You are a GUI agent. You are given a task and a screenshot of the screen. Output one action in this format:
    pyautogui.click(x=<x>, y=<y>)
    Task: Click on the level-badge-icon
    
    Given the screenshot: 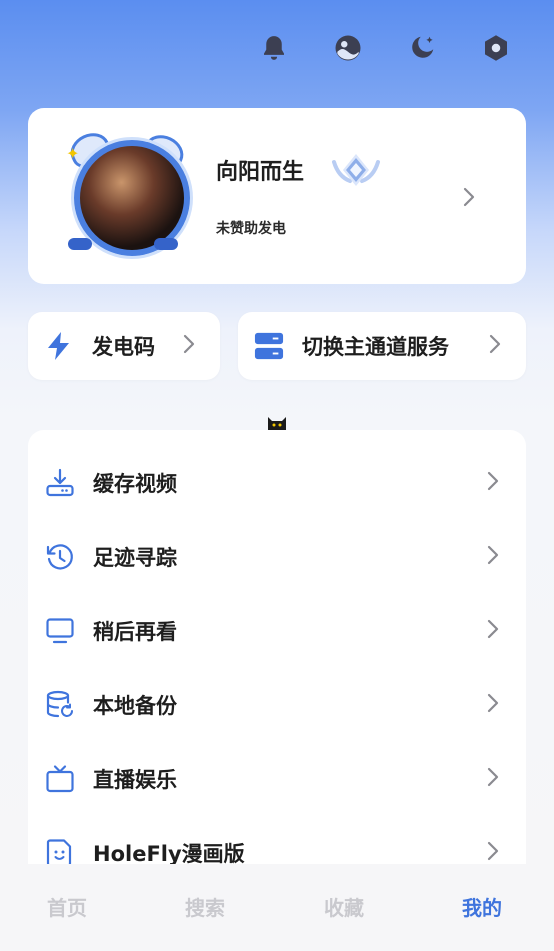 What is the action you would take?
    pyautogui.click(x=356, y=170)
    